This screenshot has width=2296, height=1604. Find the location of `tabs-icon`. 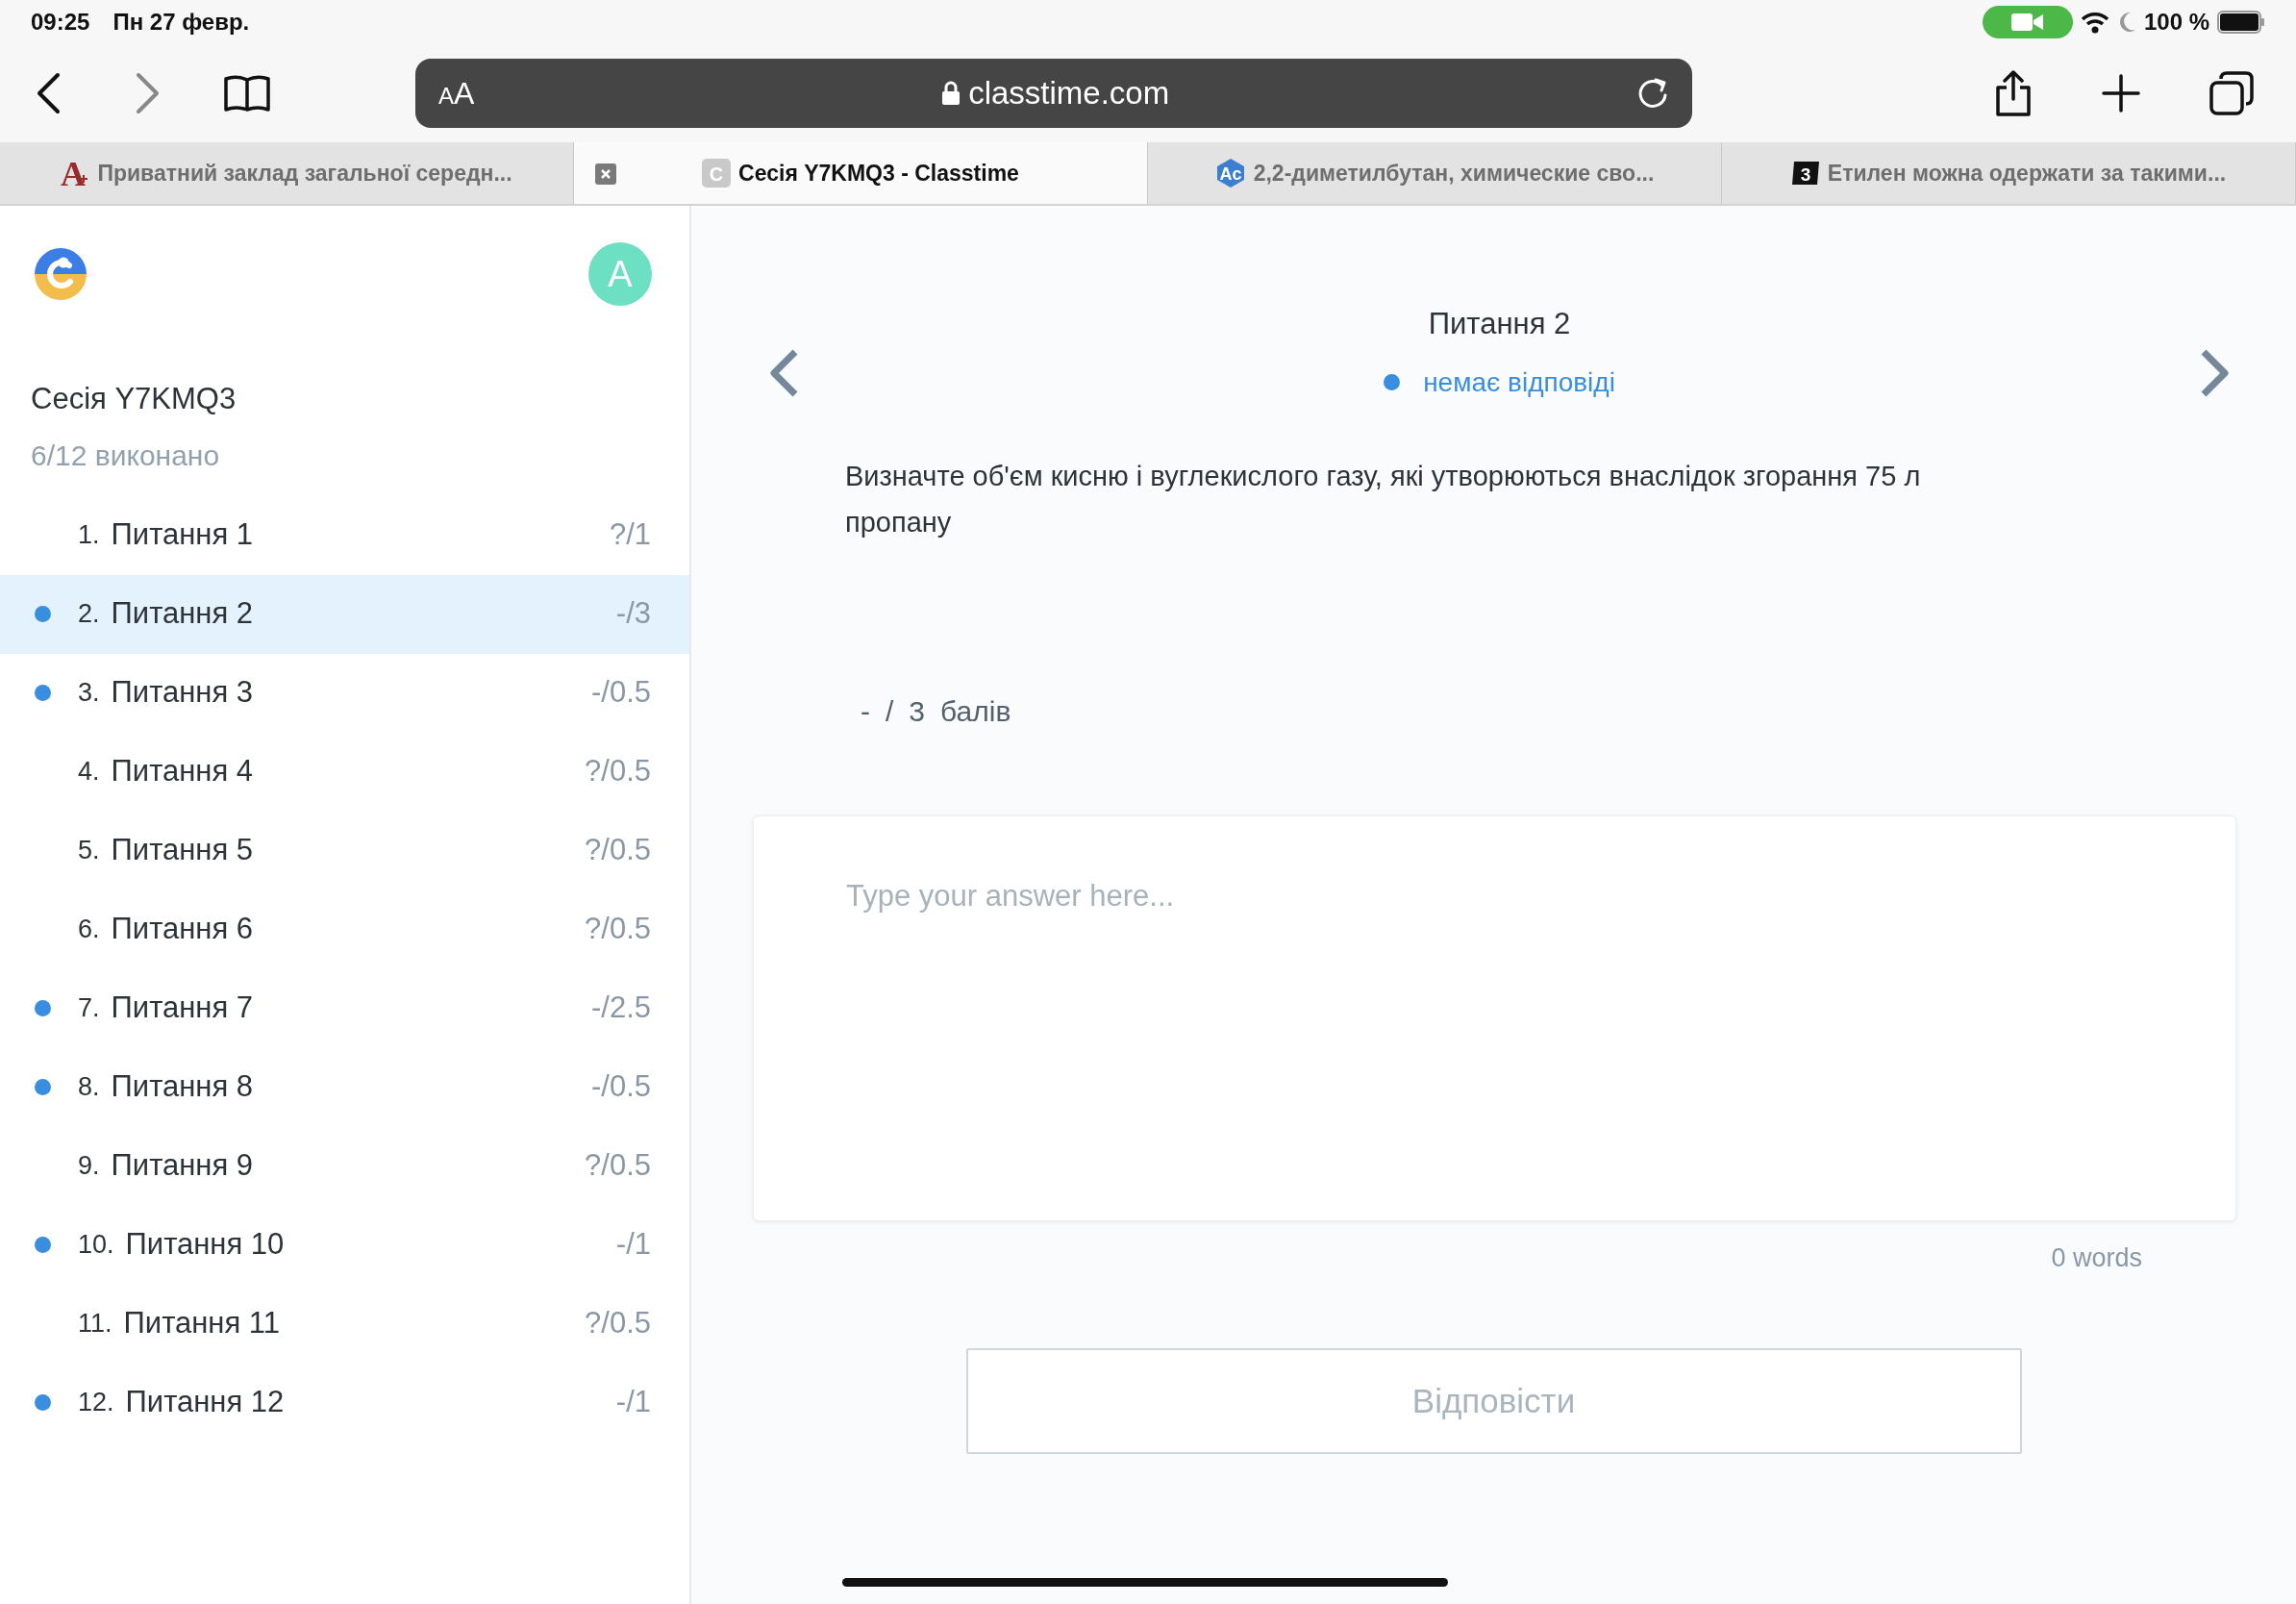

tabs-icon is located at coordinates (2231, 93).